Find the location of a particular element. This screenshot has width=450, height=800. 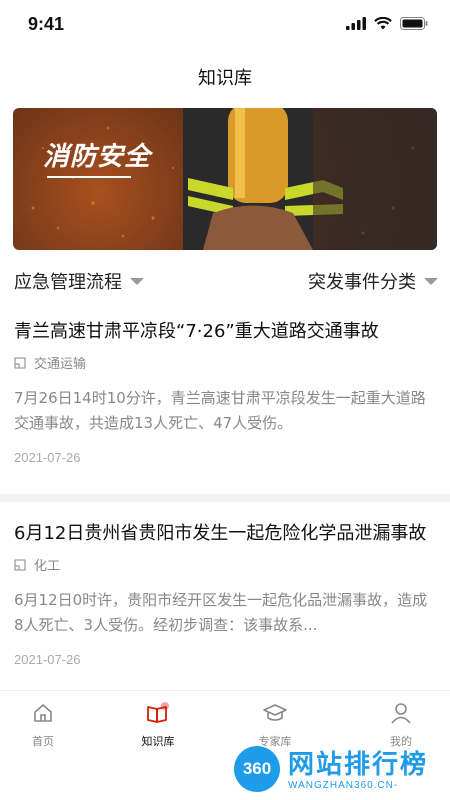

tab-label: 知识库 is located at coordinates (158, 741).